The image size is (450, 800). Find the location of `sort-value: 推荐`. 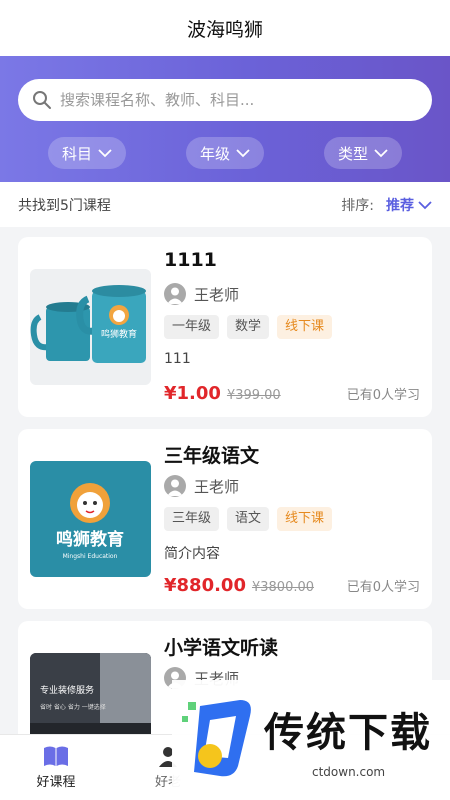

sort-value: 推荐 is located at coordinates (400, 205).